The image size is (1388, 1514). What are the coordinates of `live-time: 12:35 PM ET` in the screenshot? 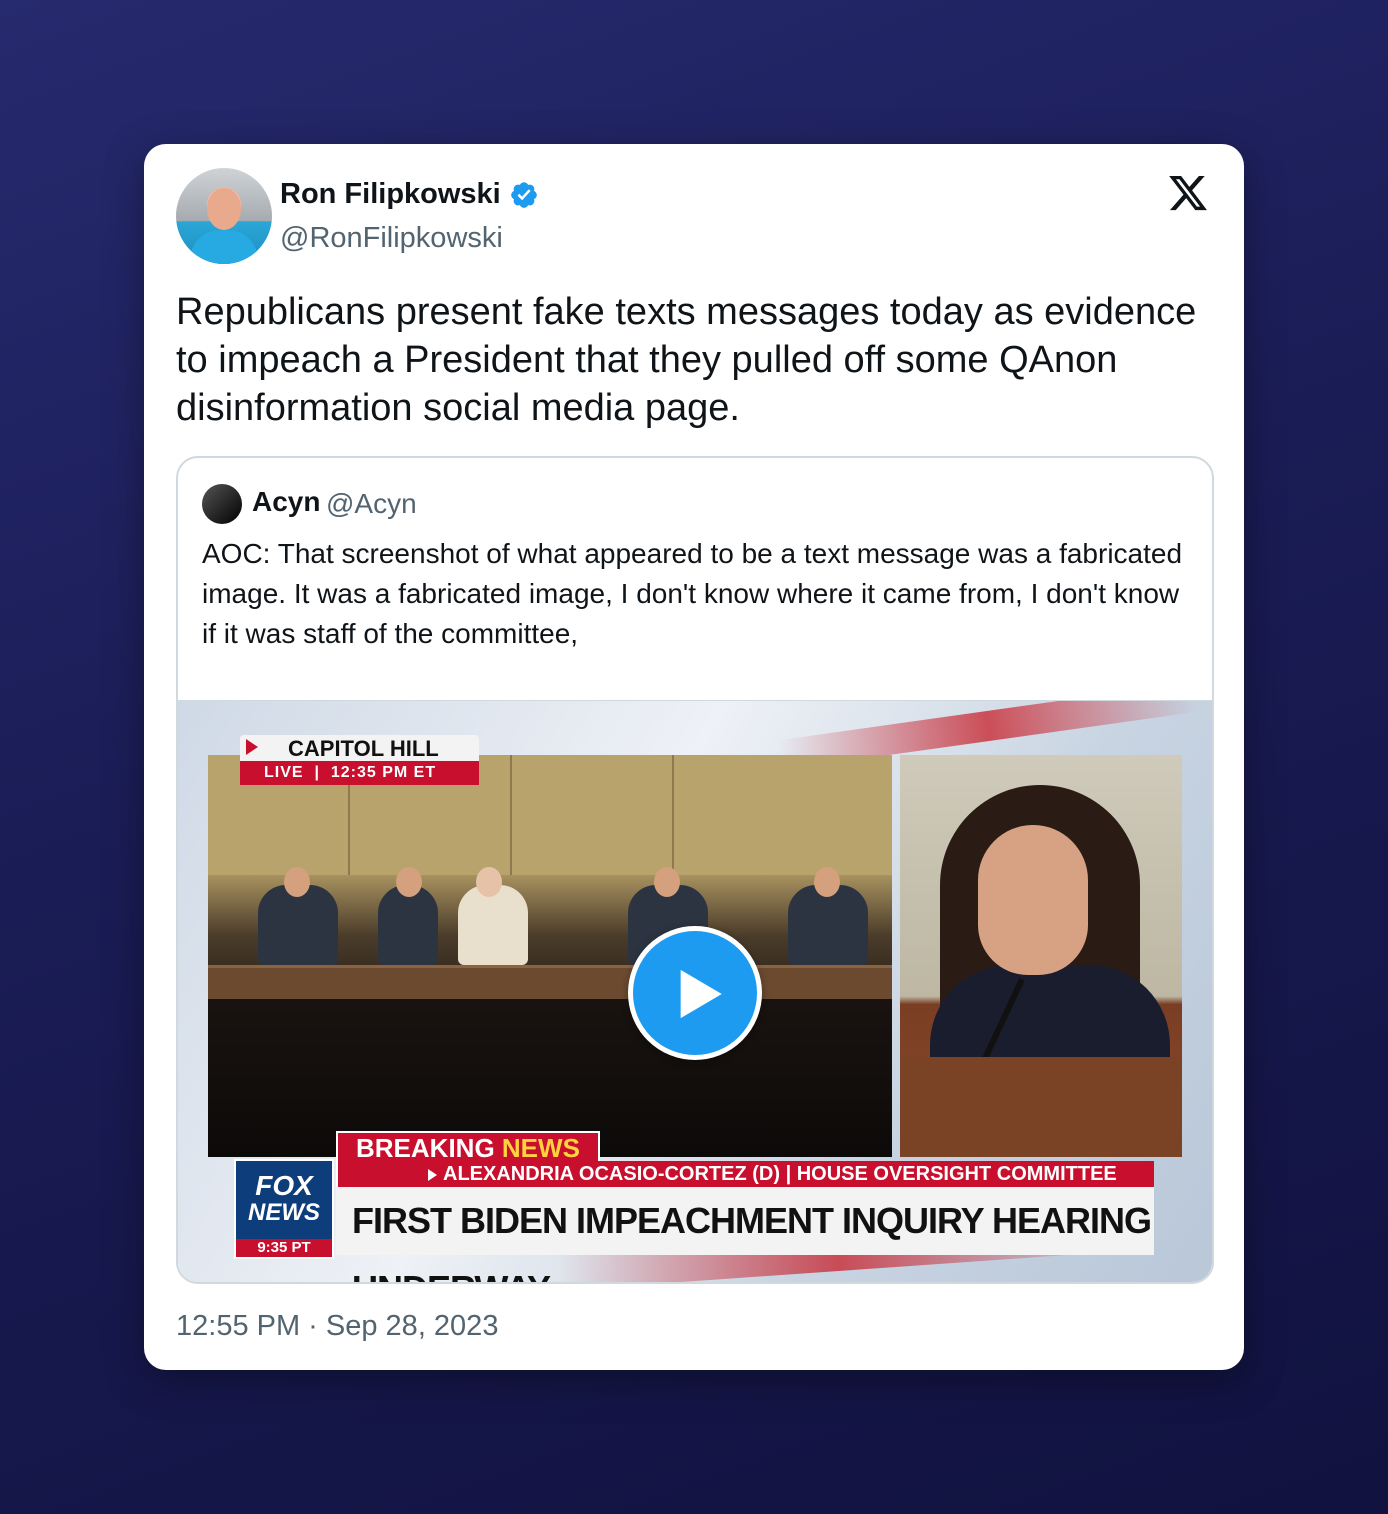 It's located at (383, 772).